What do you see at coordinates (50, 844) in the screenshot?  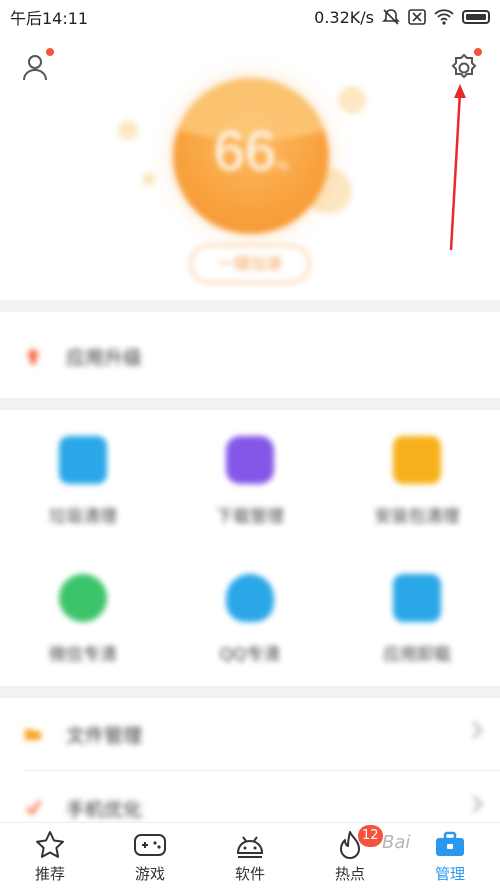 I see `star-icon` at bounding box center [50, 844].